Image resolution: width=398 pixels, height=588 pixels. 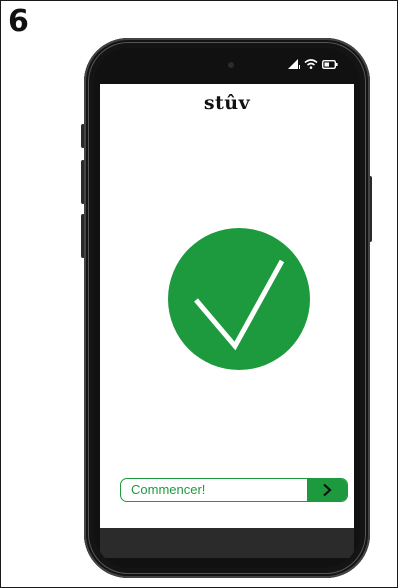 What do you see at coordinates (330, 64) in the screenshot?
I see `battery-icon` at bounding box center [330, 64].